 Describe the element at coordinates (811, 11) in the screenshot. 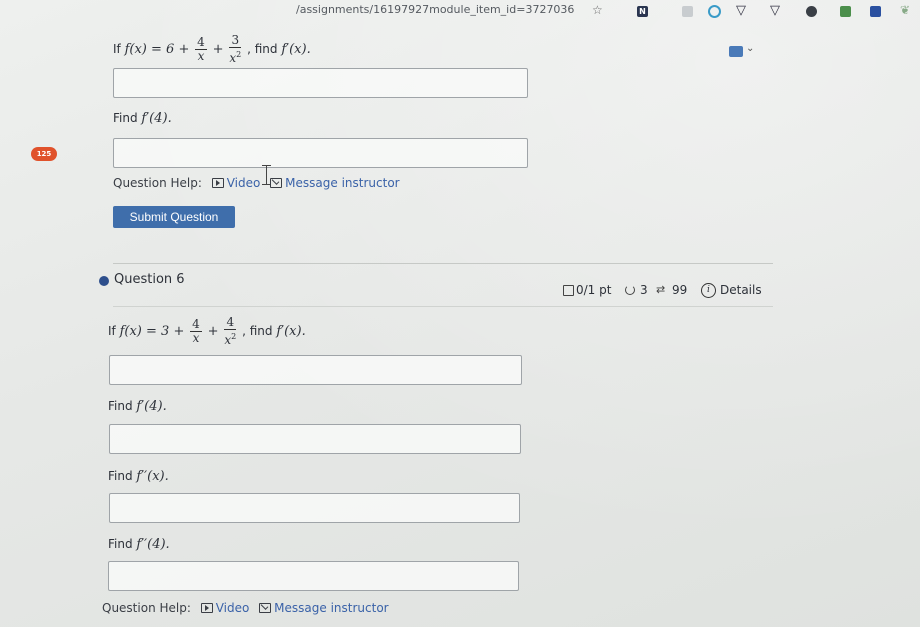

I see `extension-circle-icon` at that location.